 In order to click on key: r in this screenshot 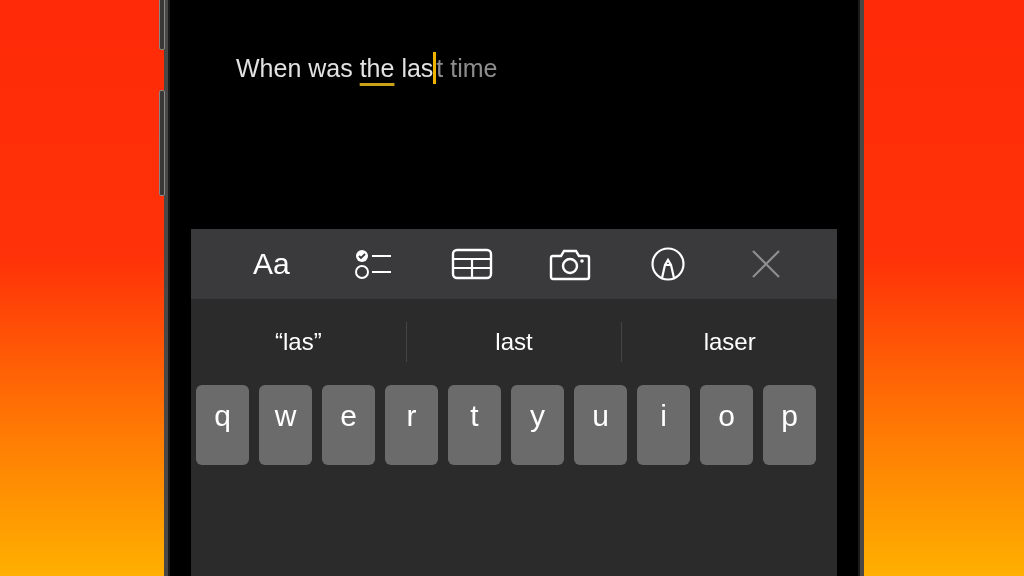, I will do `click(411, 425)`.